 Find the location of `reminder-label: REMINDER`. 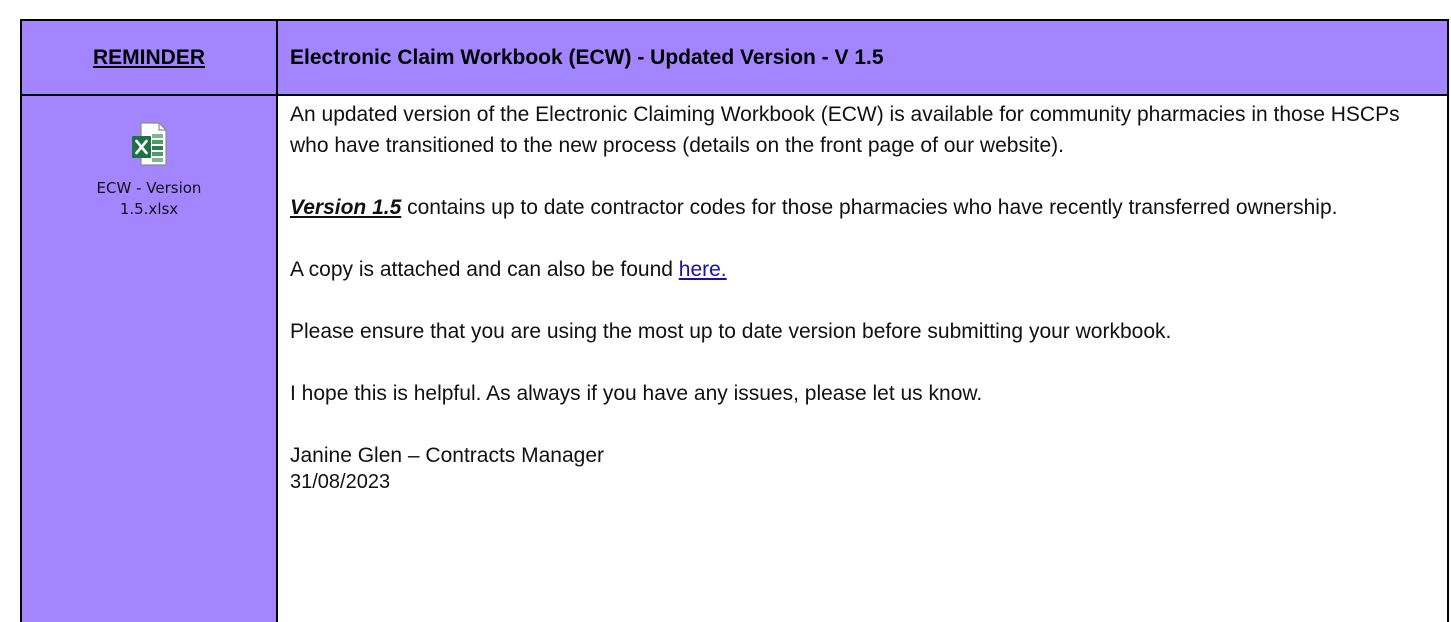

reminder-label: REMINDER is located at coordinates (148, 57).